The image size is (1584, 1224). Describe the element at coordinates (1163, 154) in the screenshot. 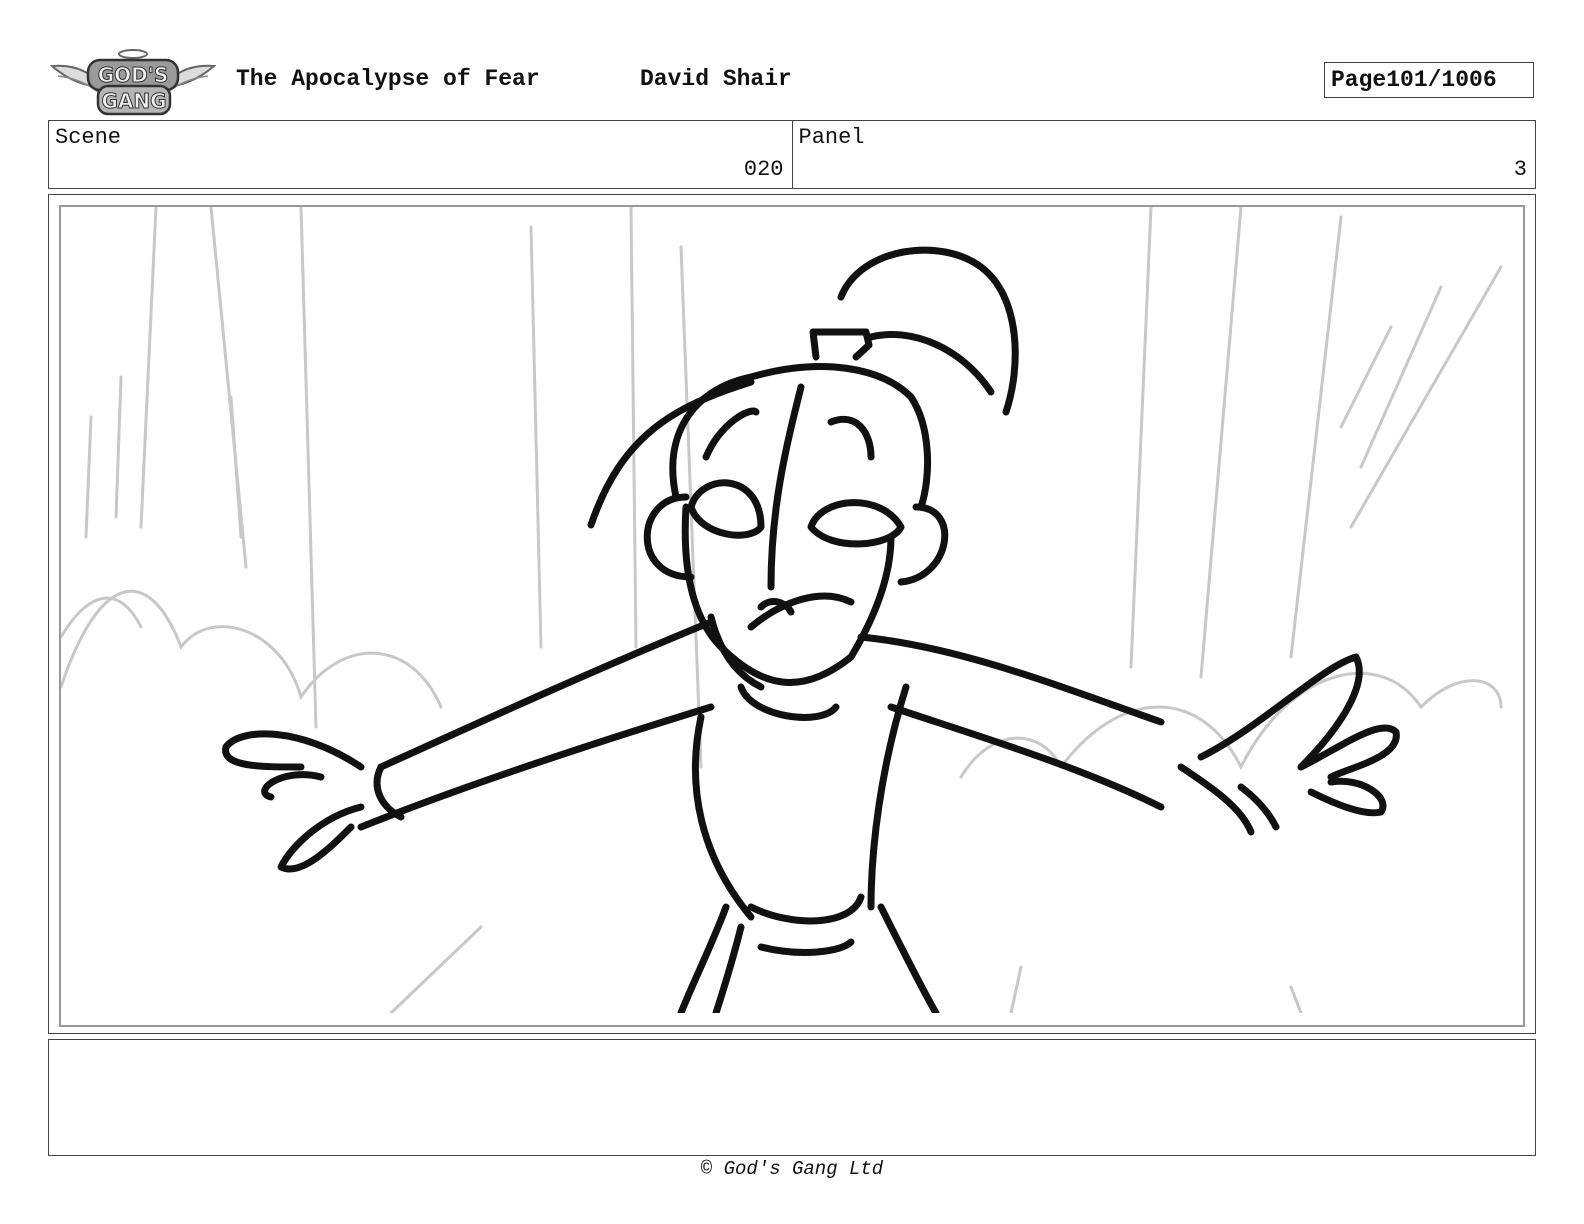

I see `panel-cell: Panel 3` at that location.